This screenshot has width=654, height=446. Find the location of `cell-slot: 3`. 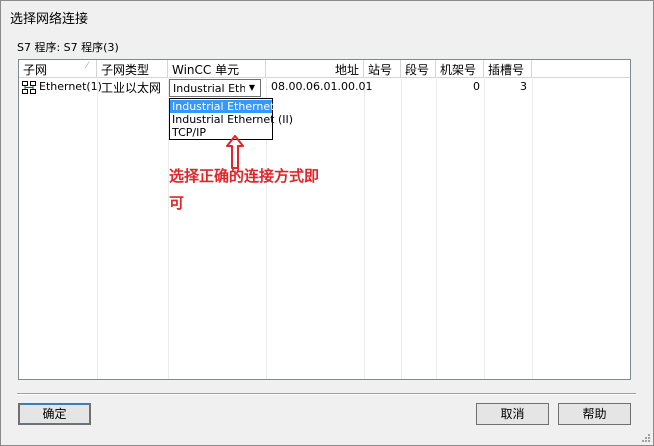

cell-slot: 3 is located at coordinates (523, 86).